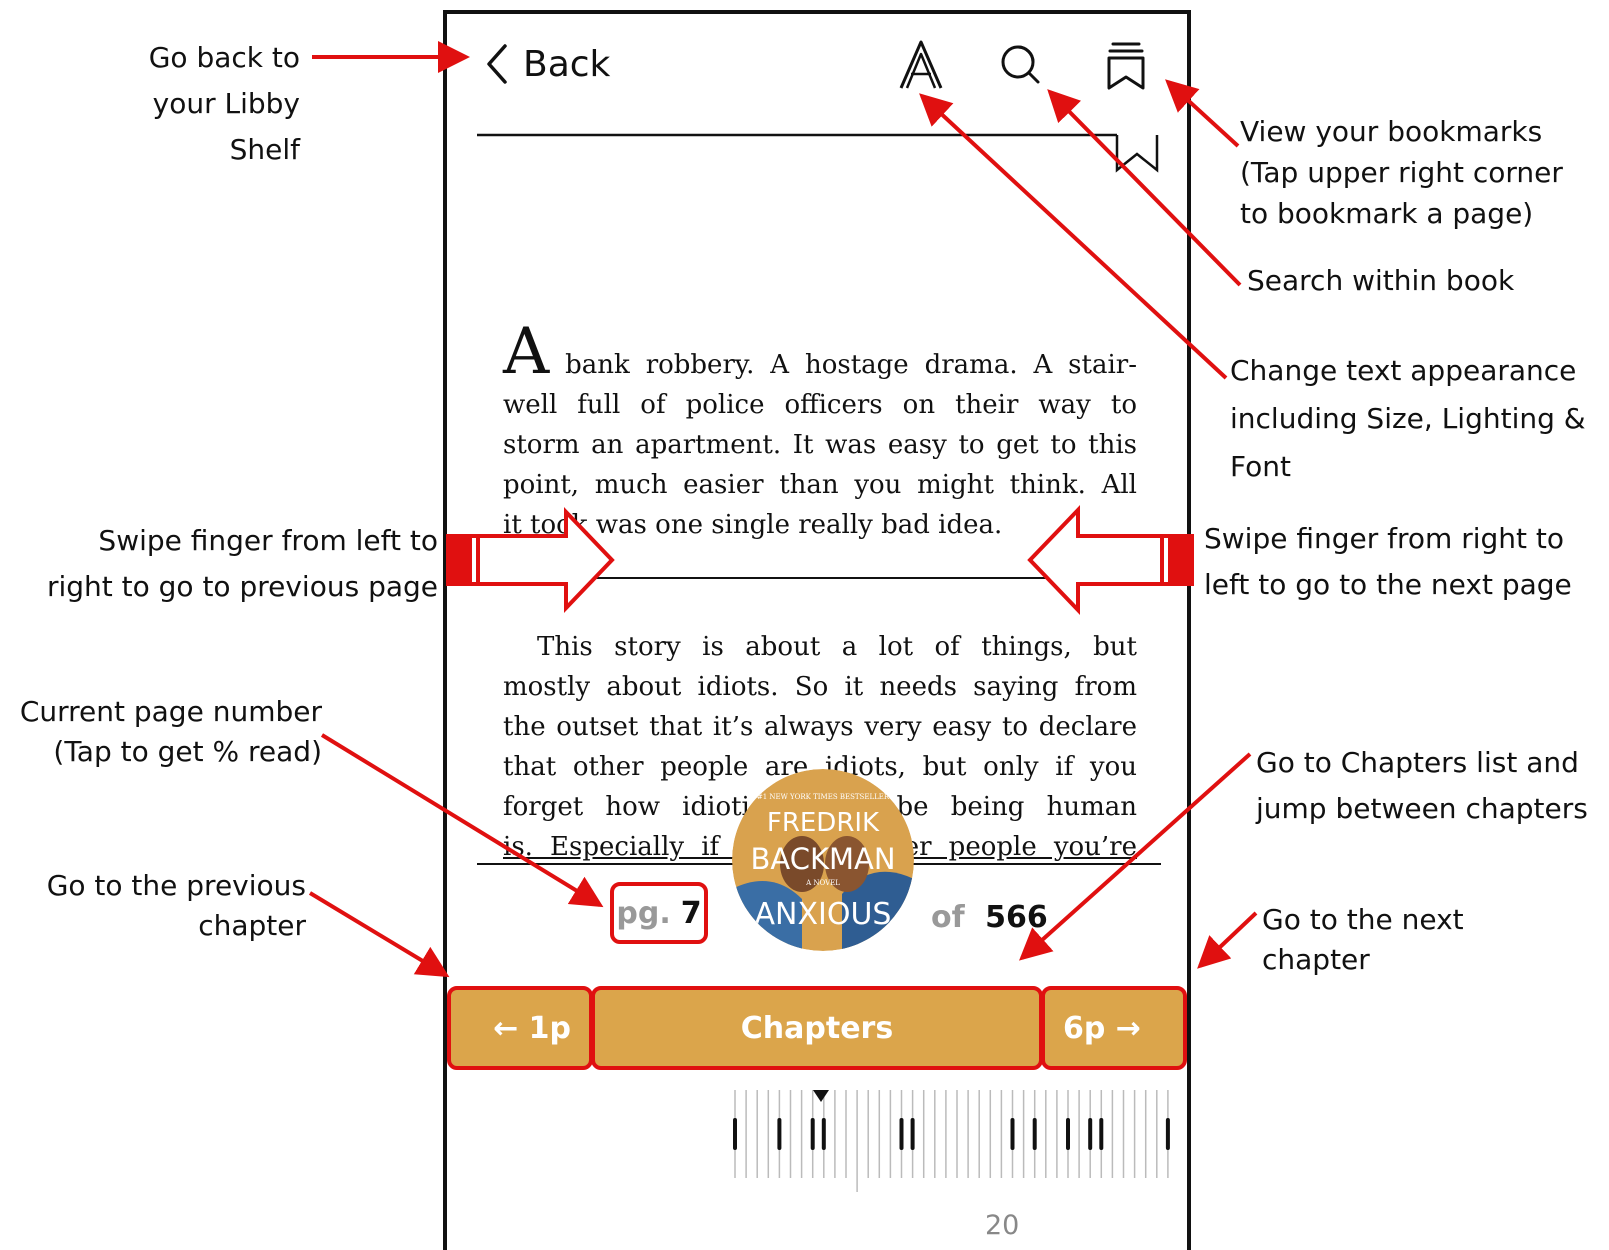  What do you see at coordinates (379, 934) in the screenshot?
I see `arrow-prev-chapter` at bounding box center [379, 934].